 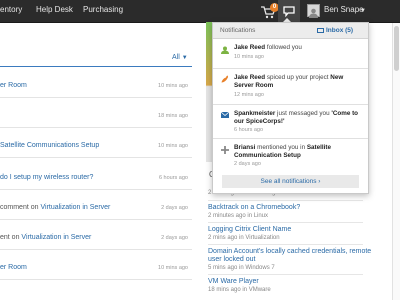 I want to click on chat-bubble-icon, so click(x=289, y=11).